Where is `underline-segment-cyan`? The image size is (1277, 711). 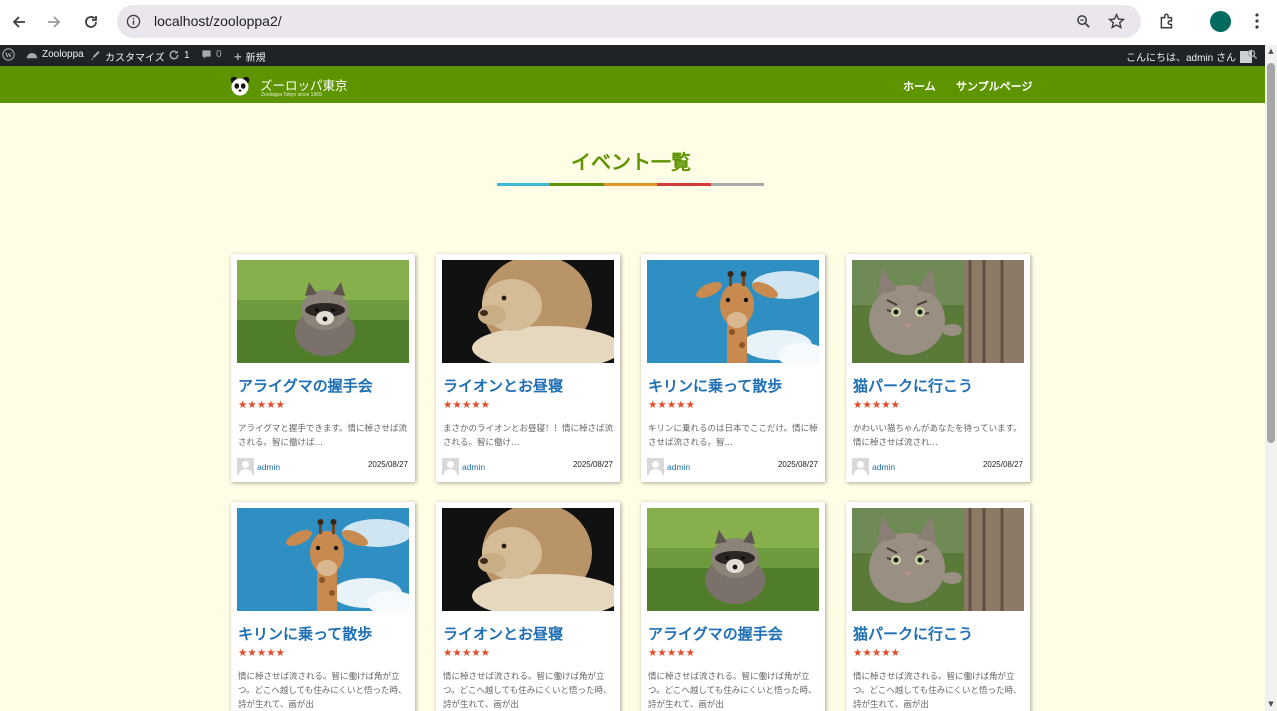 underline-segment-cyan is located at coordinates (524, 184).